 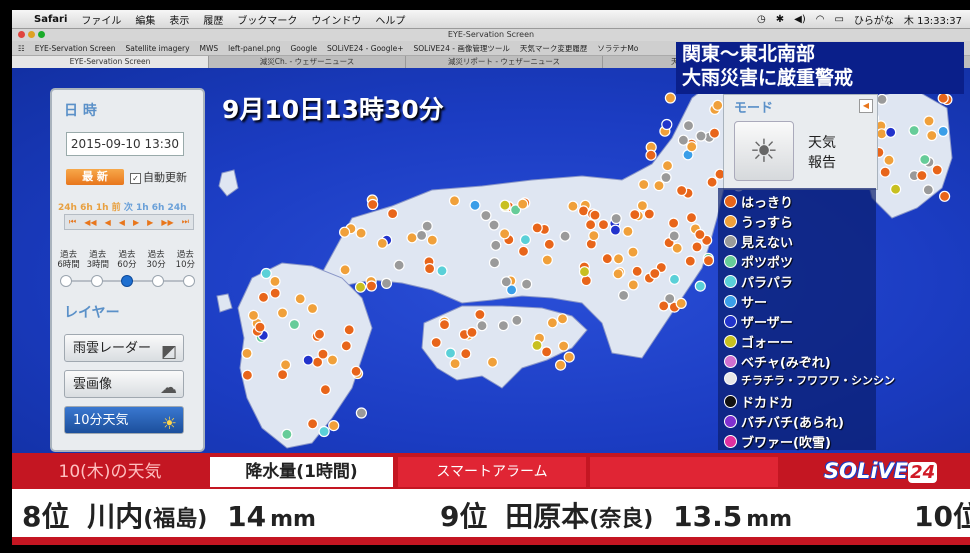 What do you see at coordinates (50, 19) in the screenshot?
I see `menu-app-safari: Safari` at bounding box center [50, 19].